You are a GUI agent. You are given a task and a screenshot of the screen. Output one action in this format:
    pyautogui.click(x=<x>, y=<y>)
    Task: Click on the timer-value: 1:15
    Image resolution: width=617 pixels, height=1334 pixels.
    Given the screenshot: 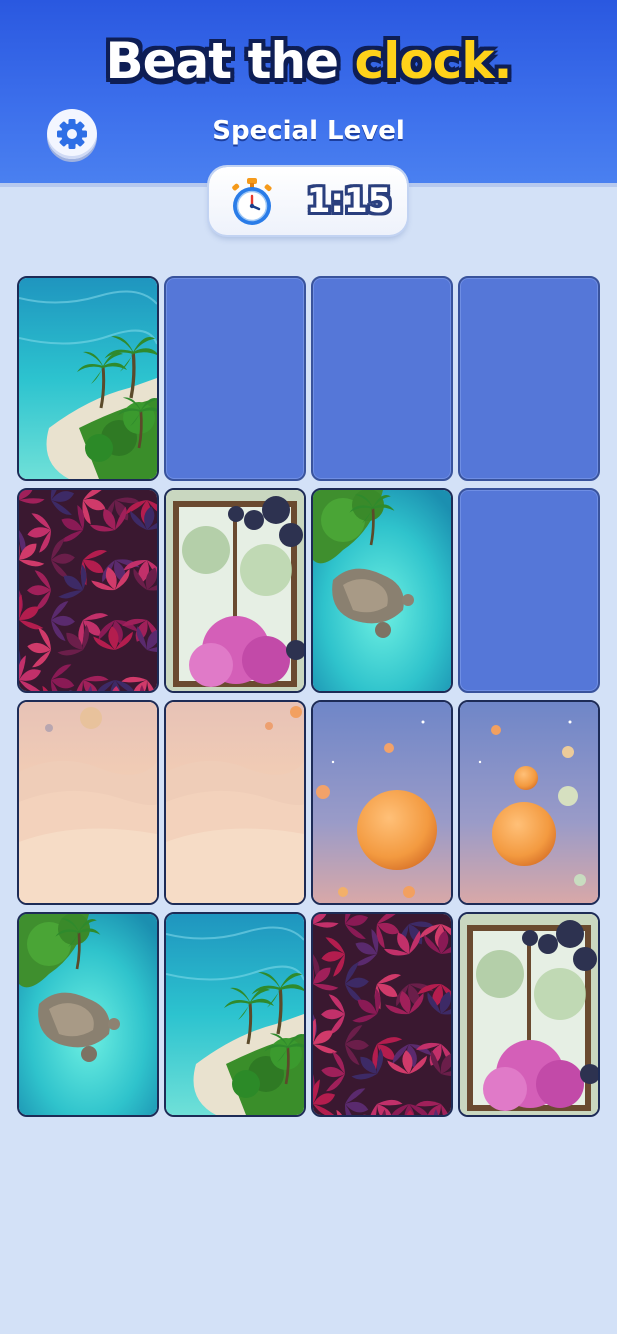 What is the action you would take?
    pyautogui.click(x=349, y=201)
    